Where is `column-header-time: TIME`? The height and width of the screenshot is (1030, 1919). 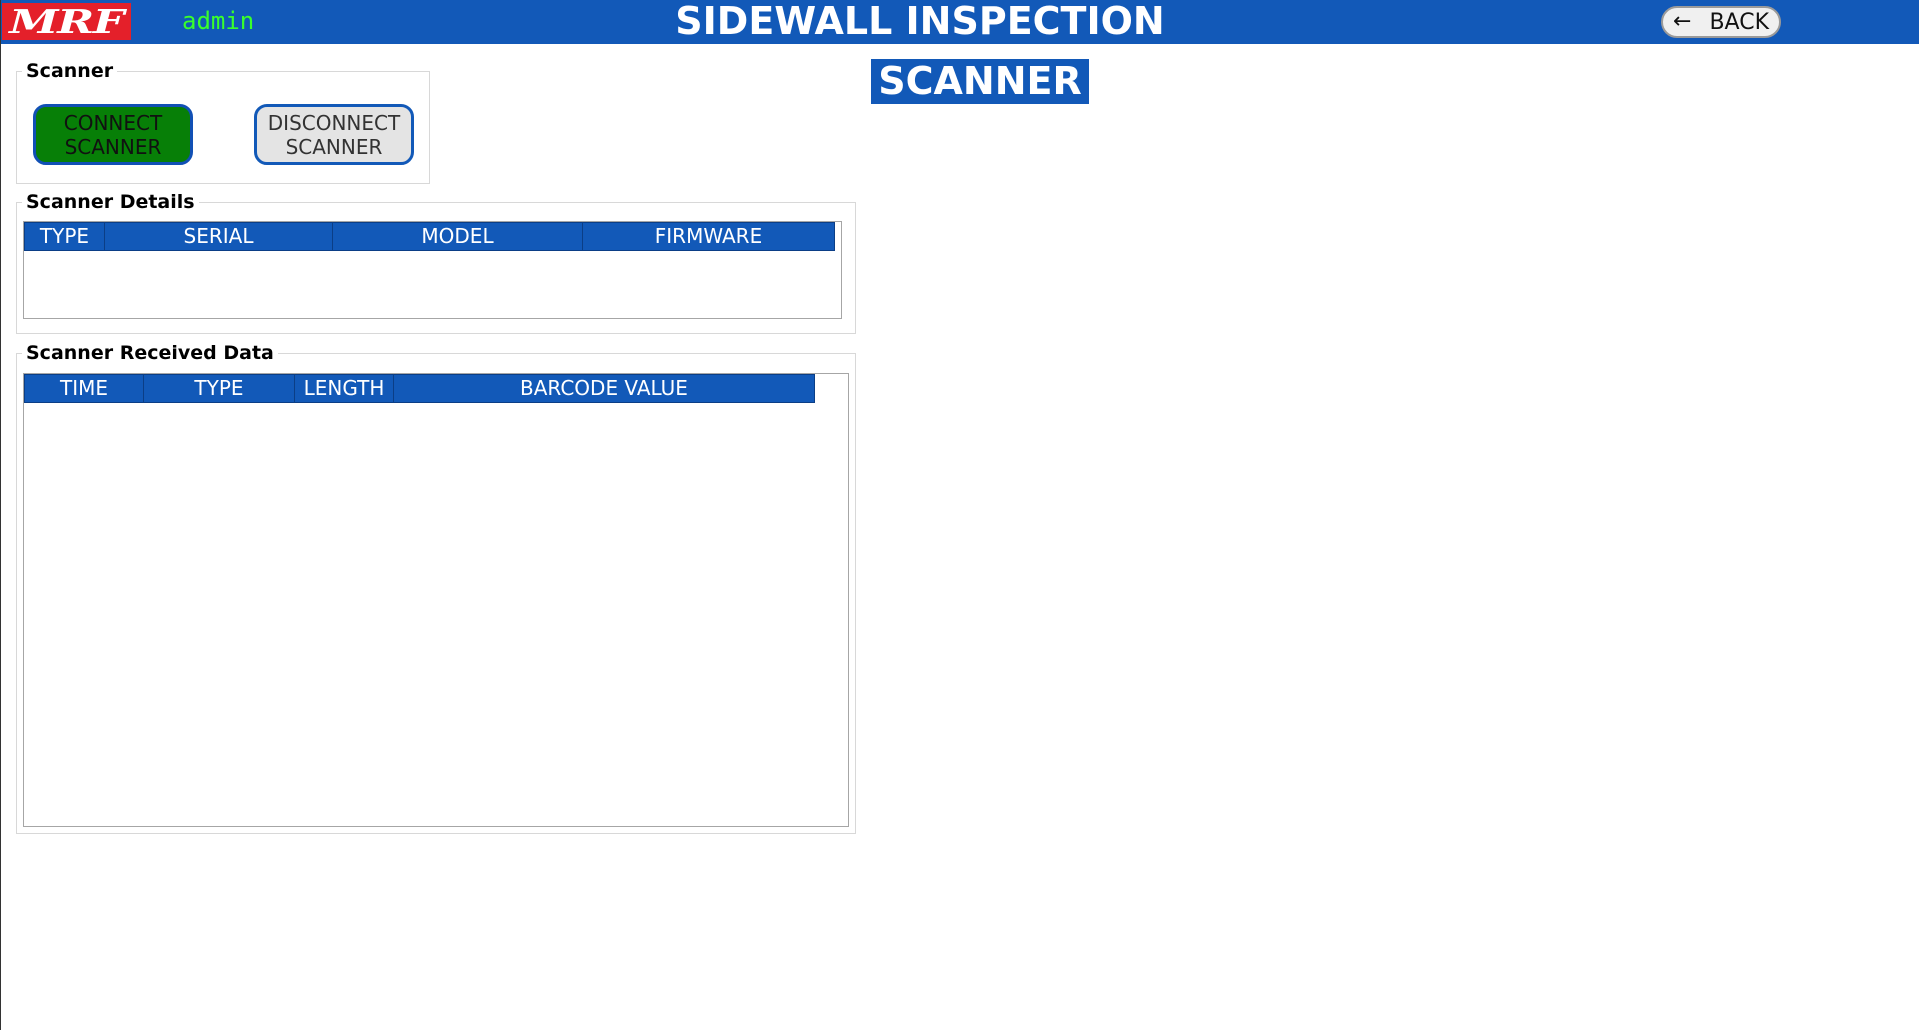 column-header-time: TIME is located at coordinates (84, 388).